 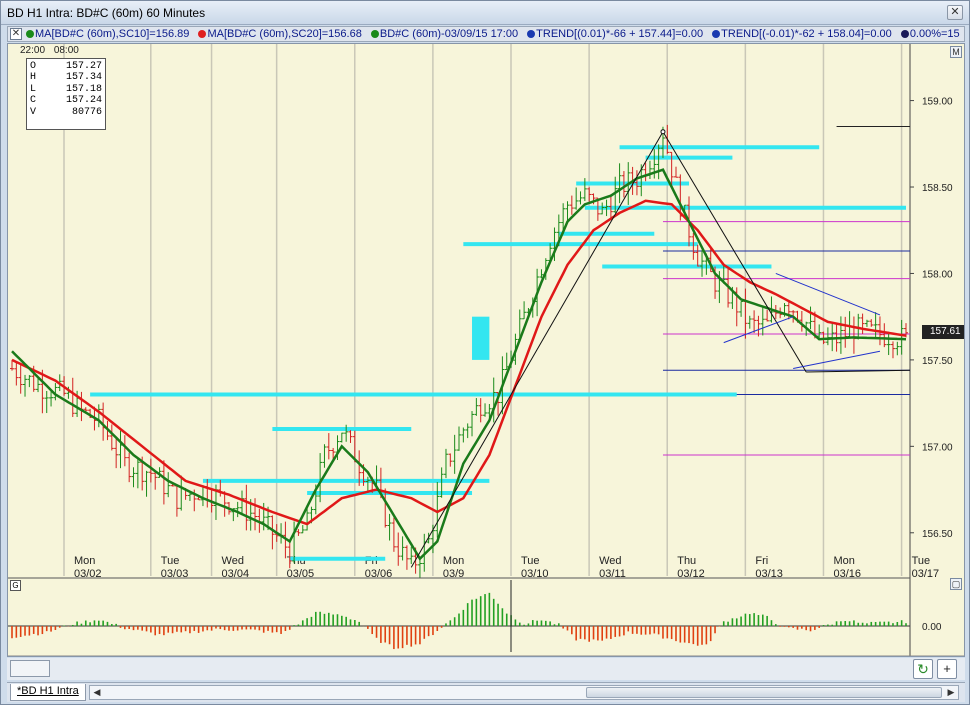 I want to click on bottom-bar: ↻ +, so click(x=486, y=669).